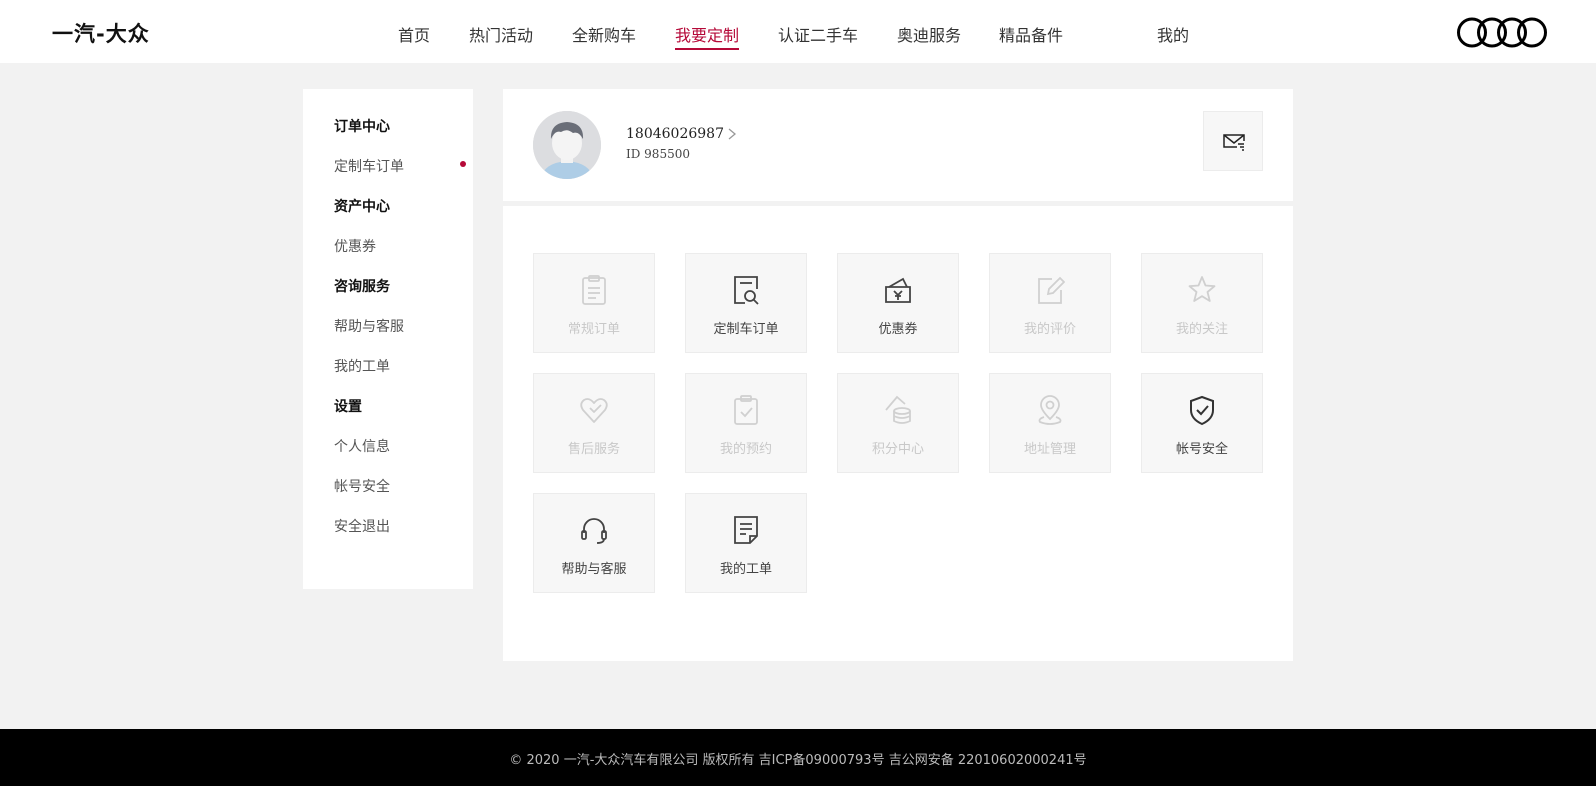 The image size is (1596, 786). I want to click on mail-icon, so click(1234, 142).